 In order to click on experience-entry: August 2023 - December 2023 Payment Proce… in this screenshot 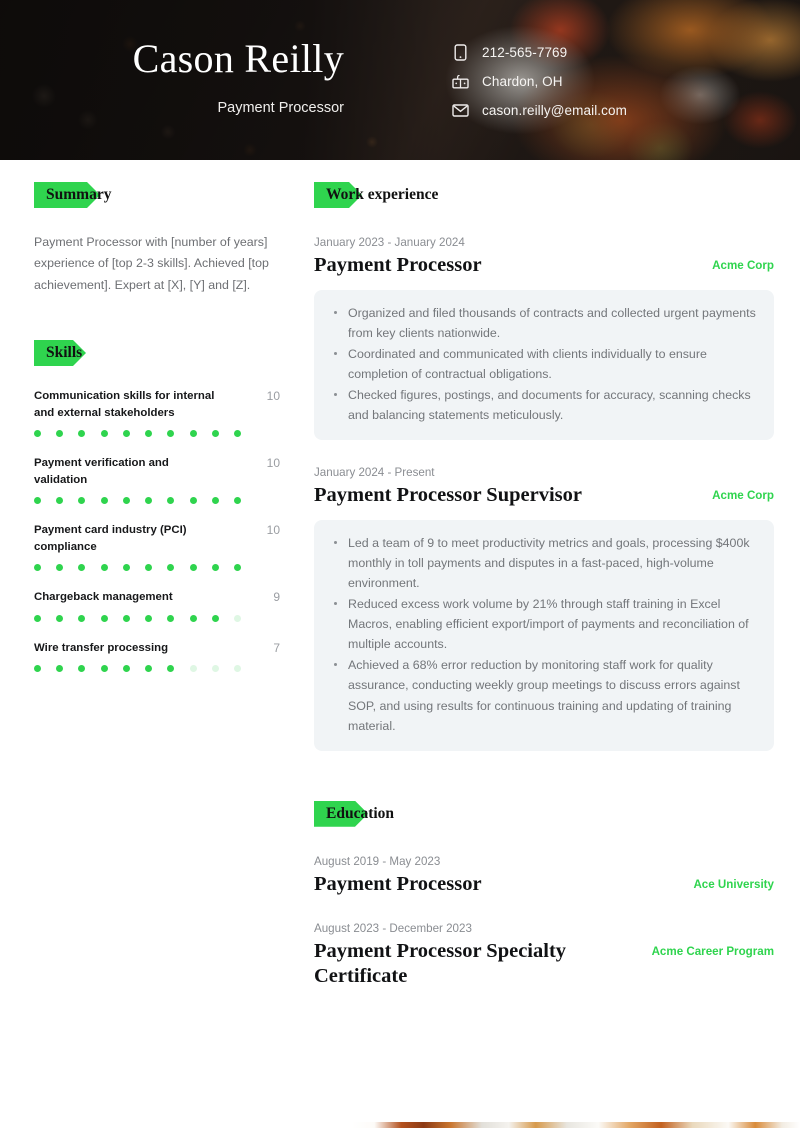, I will do `click(544, 955)`.